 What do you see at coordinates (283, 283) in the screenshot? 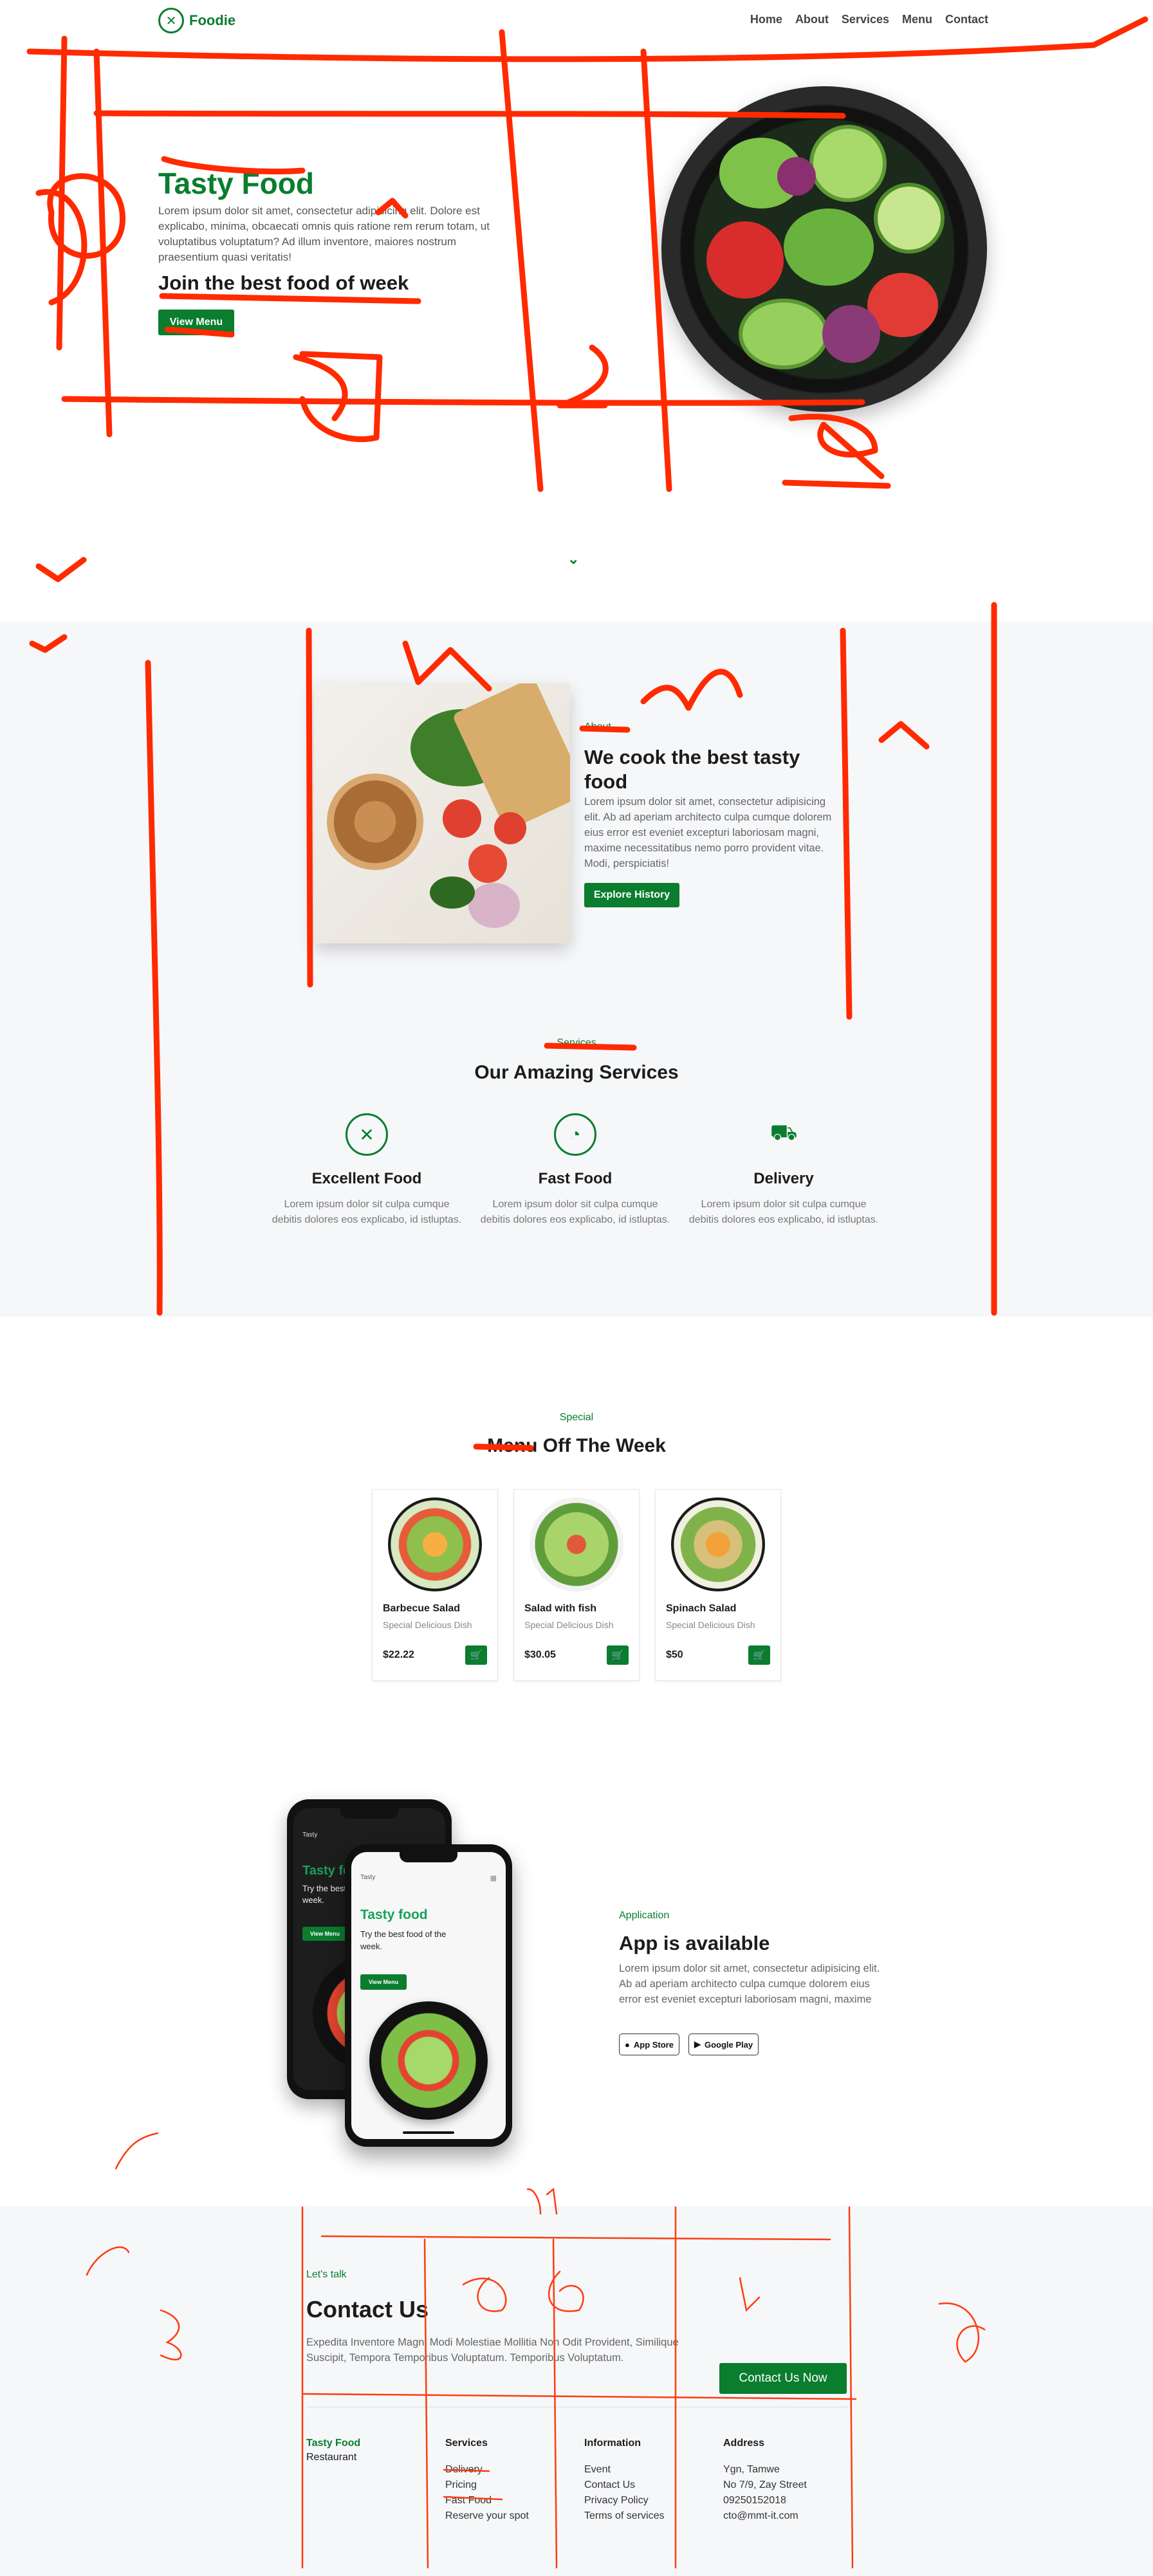
I see `hero-subtitle: Join the best food of week` at bounding box center [283, 283].